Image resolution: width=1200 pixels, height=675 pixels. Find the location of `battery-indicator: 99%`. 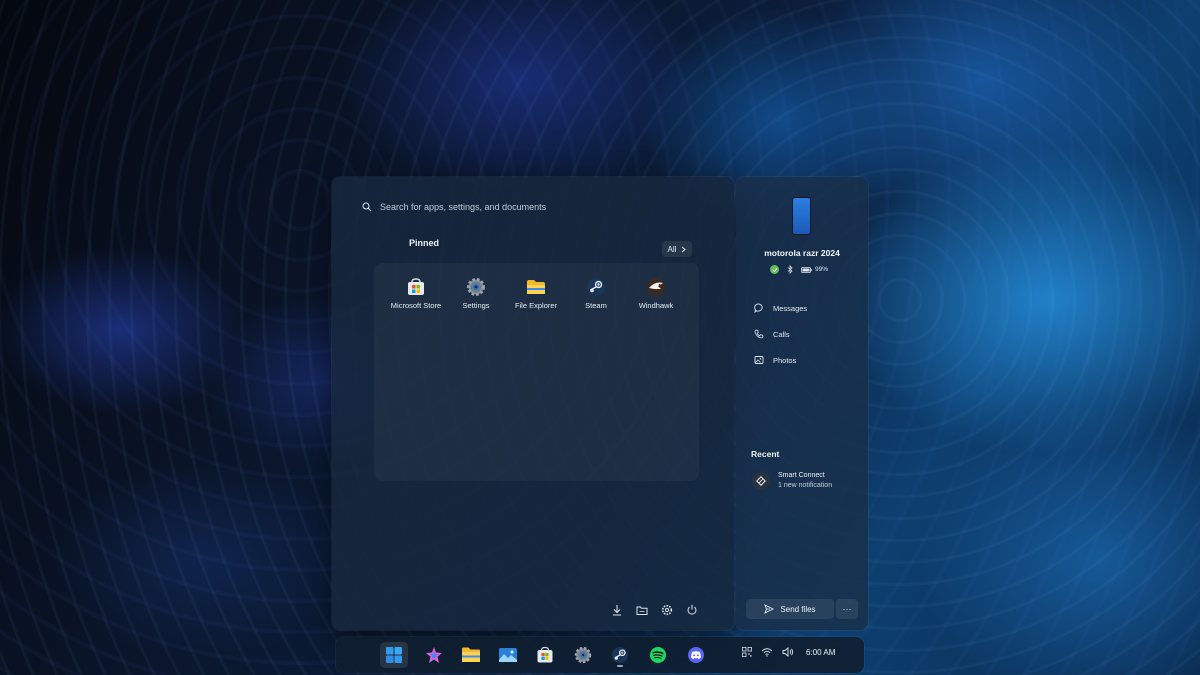

battery-indicator: 99% is located at coordinates (814, 269).